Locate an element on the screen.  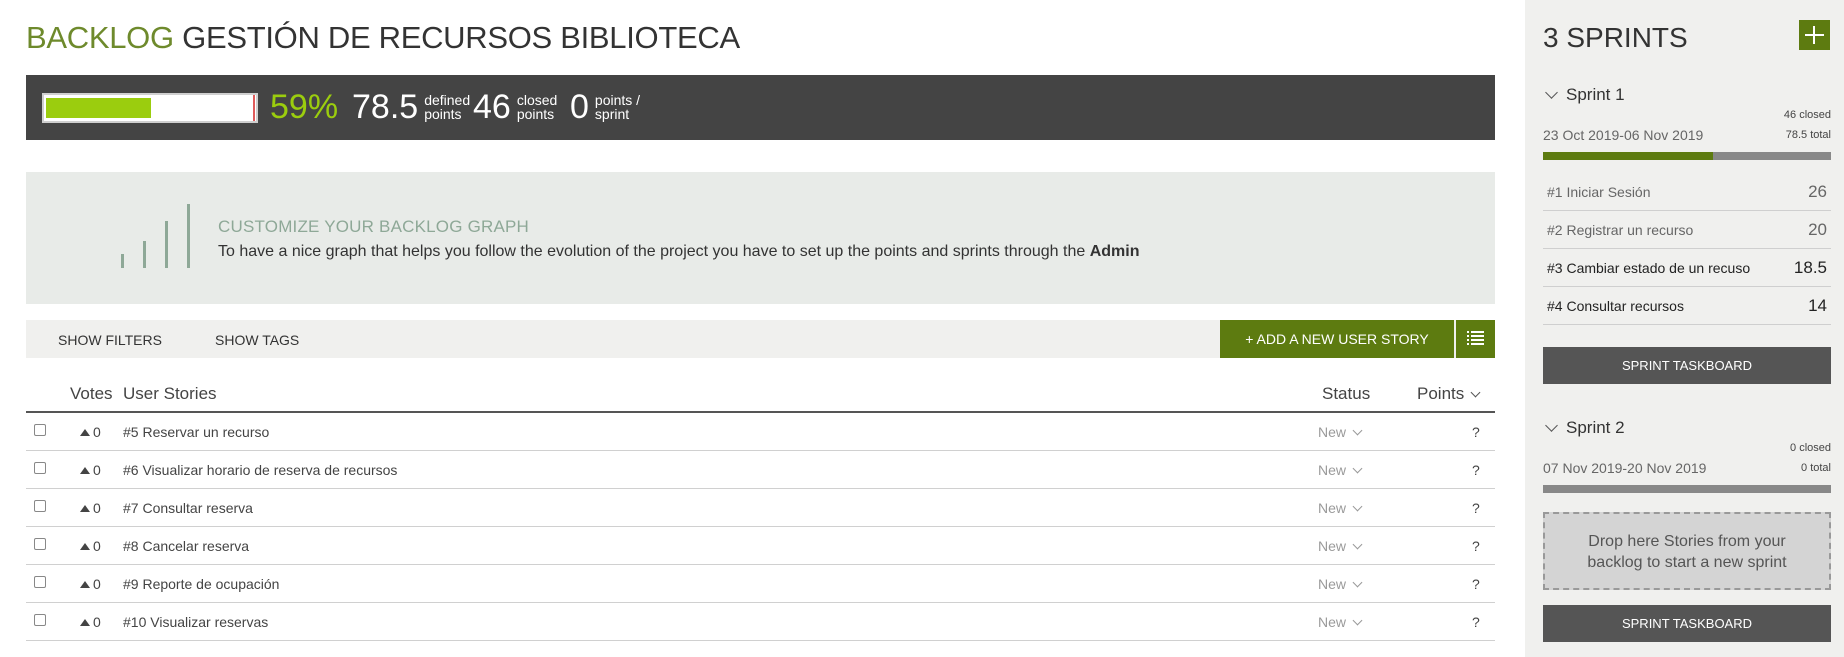
table-row: 0 #5 Reservar un recurso New? is located at coordinates (760, 432).